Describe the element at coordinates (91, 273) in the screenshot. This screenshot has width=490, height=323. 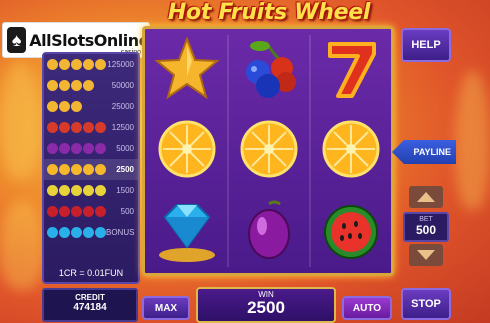
I see `credit-rate: 1CR = 0.01FUN` at that location.